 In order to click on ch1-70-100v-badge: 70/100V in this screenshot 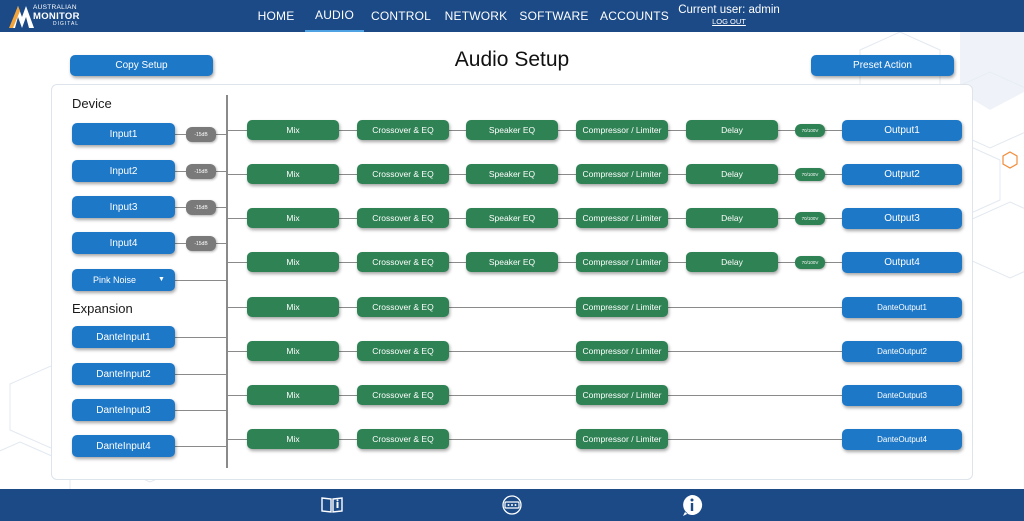, I will do `click(810, 130)`.